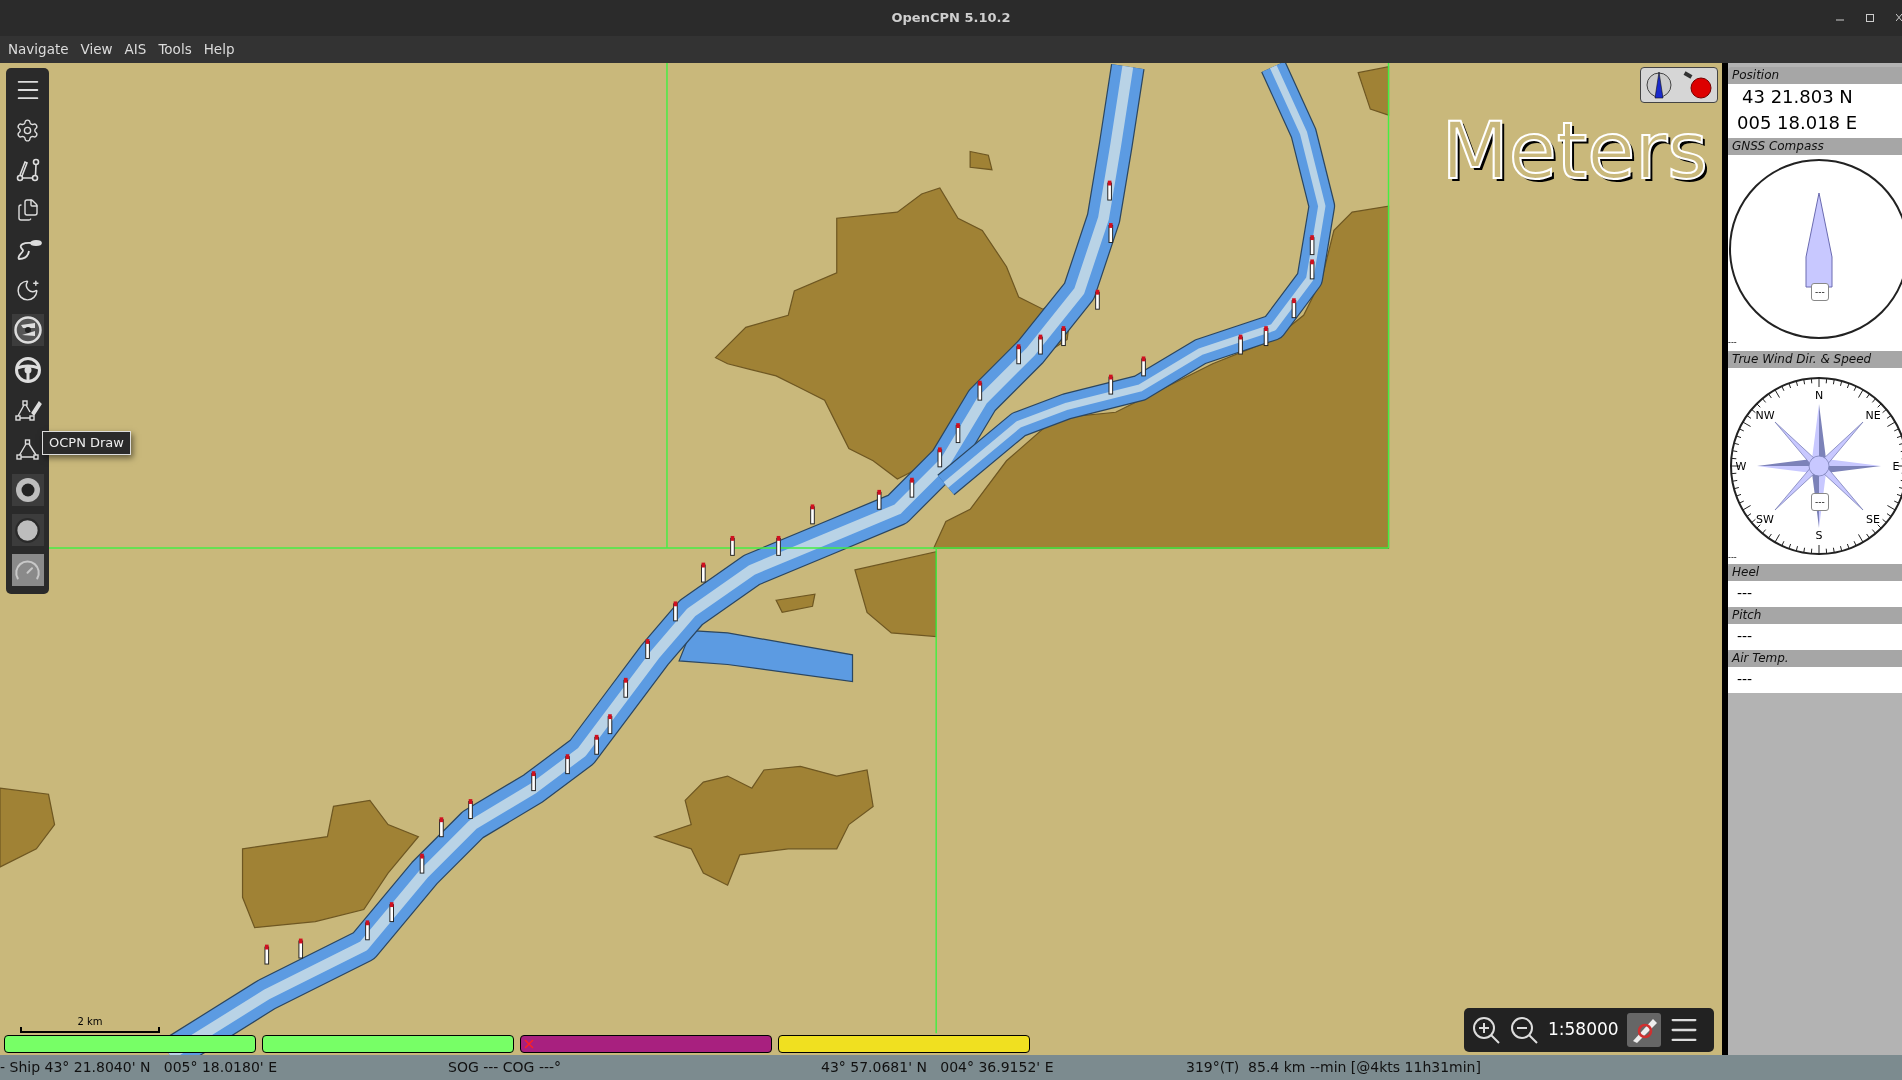 Image resolution: width=1902 pixels, height=1080 pixels. I want to click on compass-direction-label: E, so click(1896, 467).